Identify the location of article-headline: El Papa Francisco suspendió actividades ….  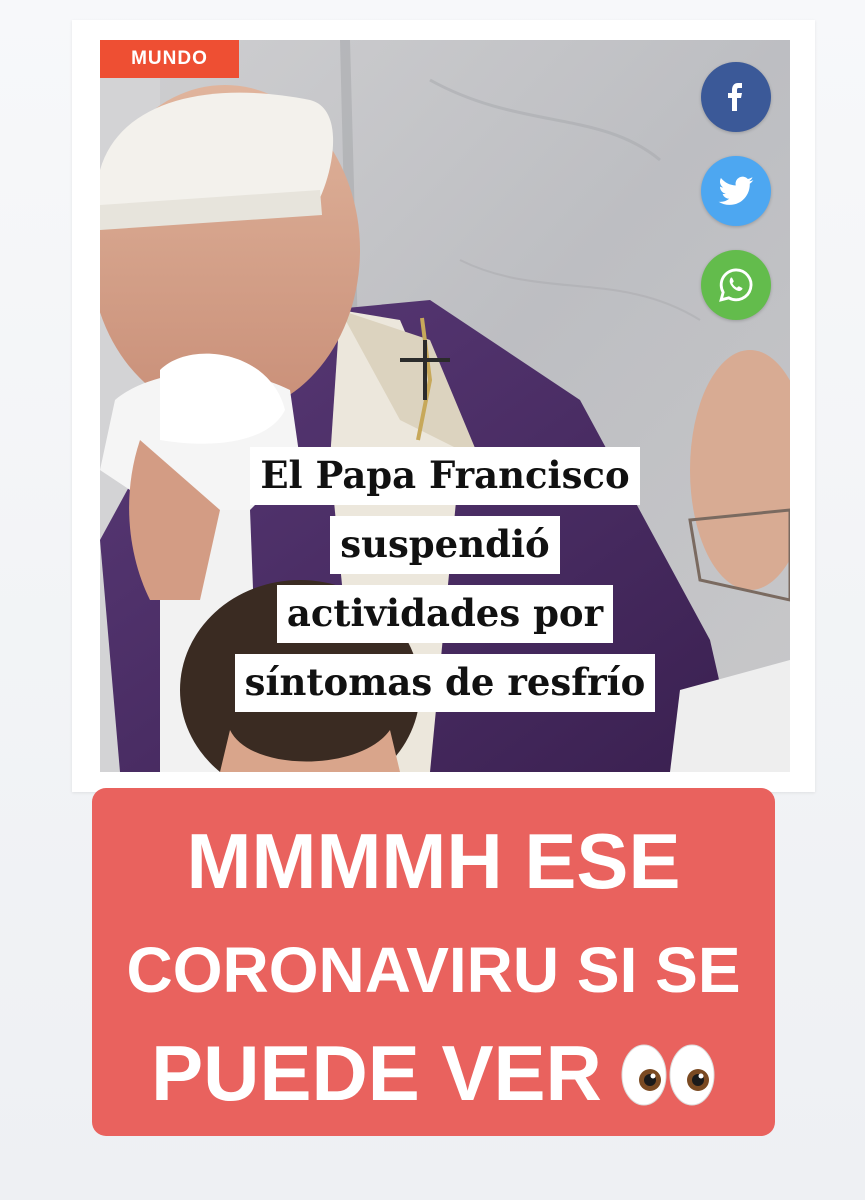
(445, 585).